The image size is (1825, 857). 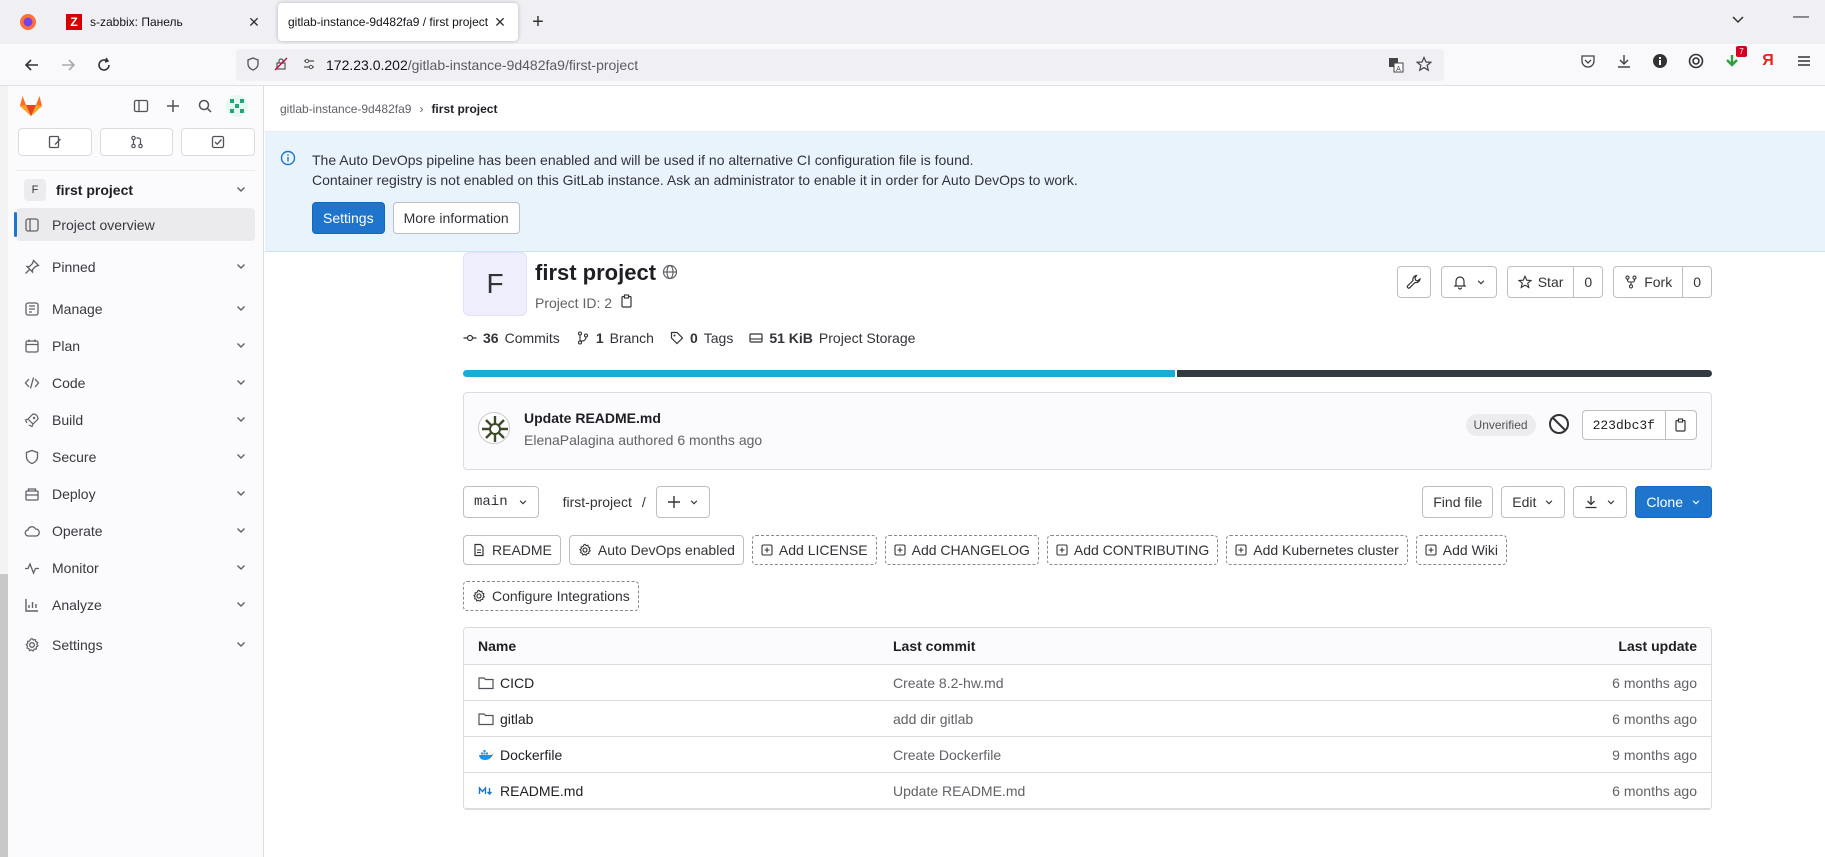 What do you see at coordinates (1738, 20) in the screenshot?
I see `list-all-tabs-icon` at bounding box center [1738, 20].